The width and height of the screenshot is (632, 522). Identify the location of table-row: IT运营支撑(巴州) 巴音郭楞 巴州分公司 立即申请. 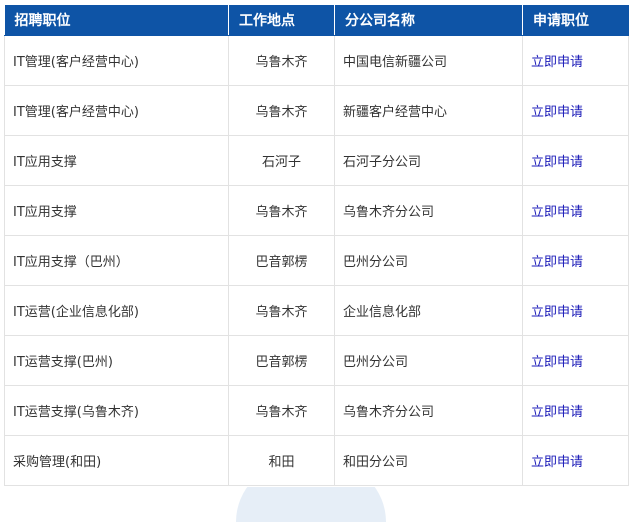
(316, 360).